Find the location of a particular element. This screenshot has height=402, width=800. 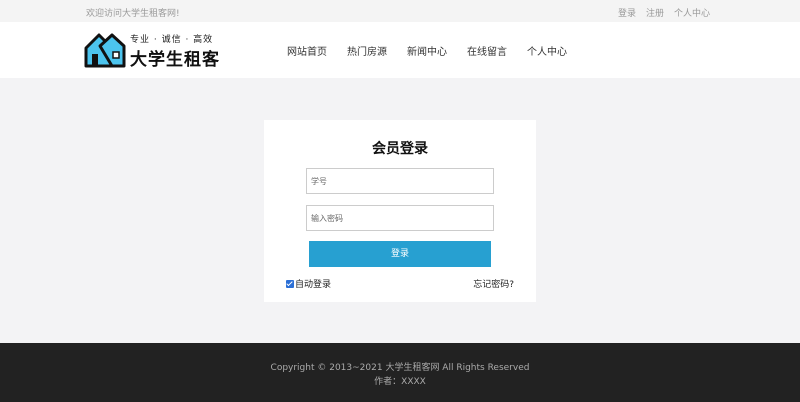

auto-login-label: 自动登录 is located at coordinates (313, 285).